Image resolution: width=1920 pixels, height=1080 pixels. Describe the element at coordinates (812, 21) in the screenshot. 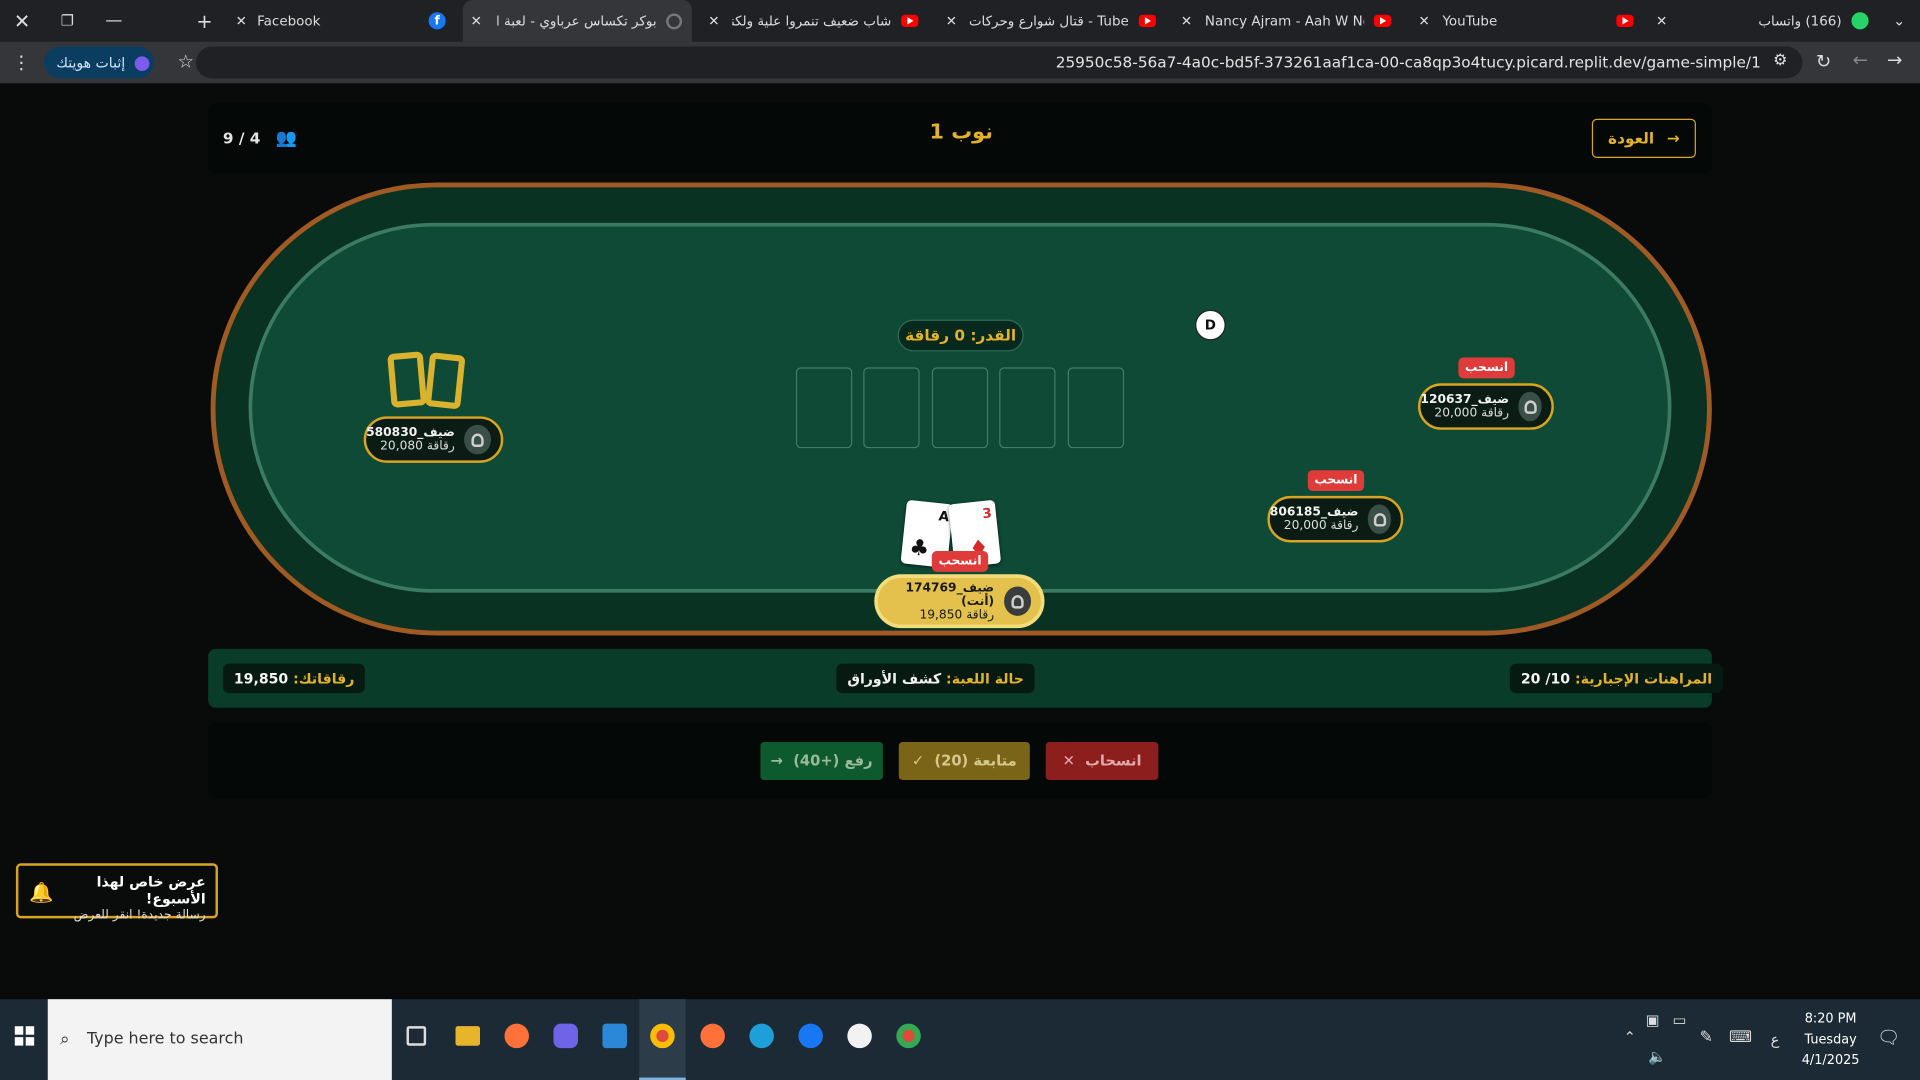

I see `tab-youtube-1: ✕ شاب ضعيف تنمروا علية ولكنهم لا` at that location.